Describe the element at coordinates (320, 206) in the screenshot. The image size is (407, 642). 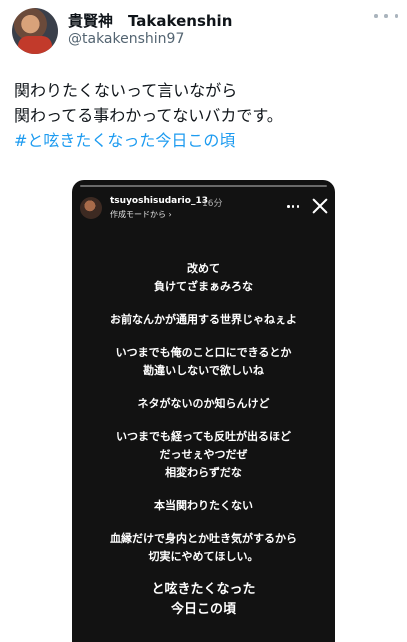
I see `close-icon` at that location.